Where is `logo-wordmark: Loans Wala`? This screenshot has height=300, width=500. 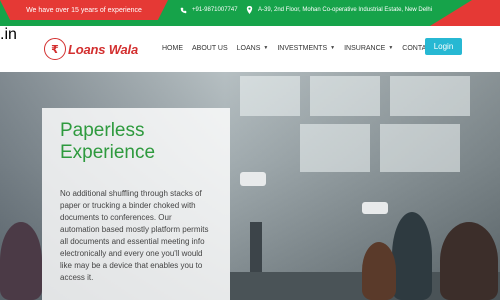
logo-wordmark: Loans Wala is located at coordinates (103, 49).